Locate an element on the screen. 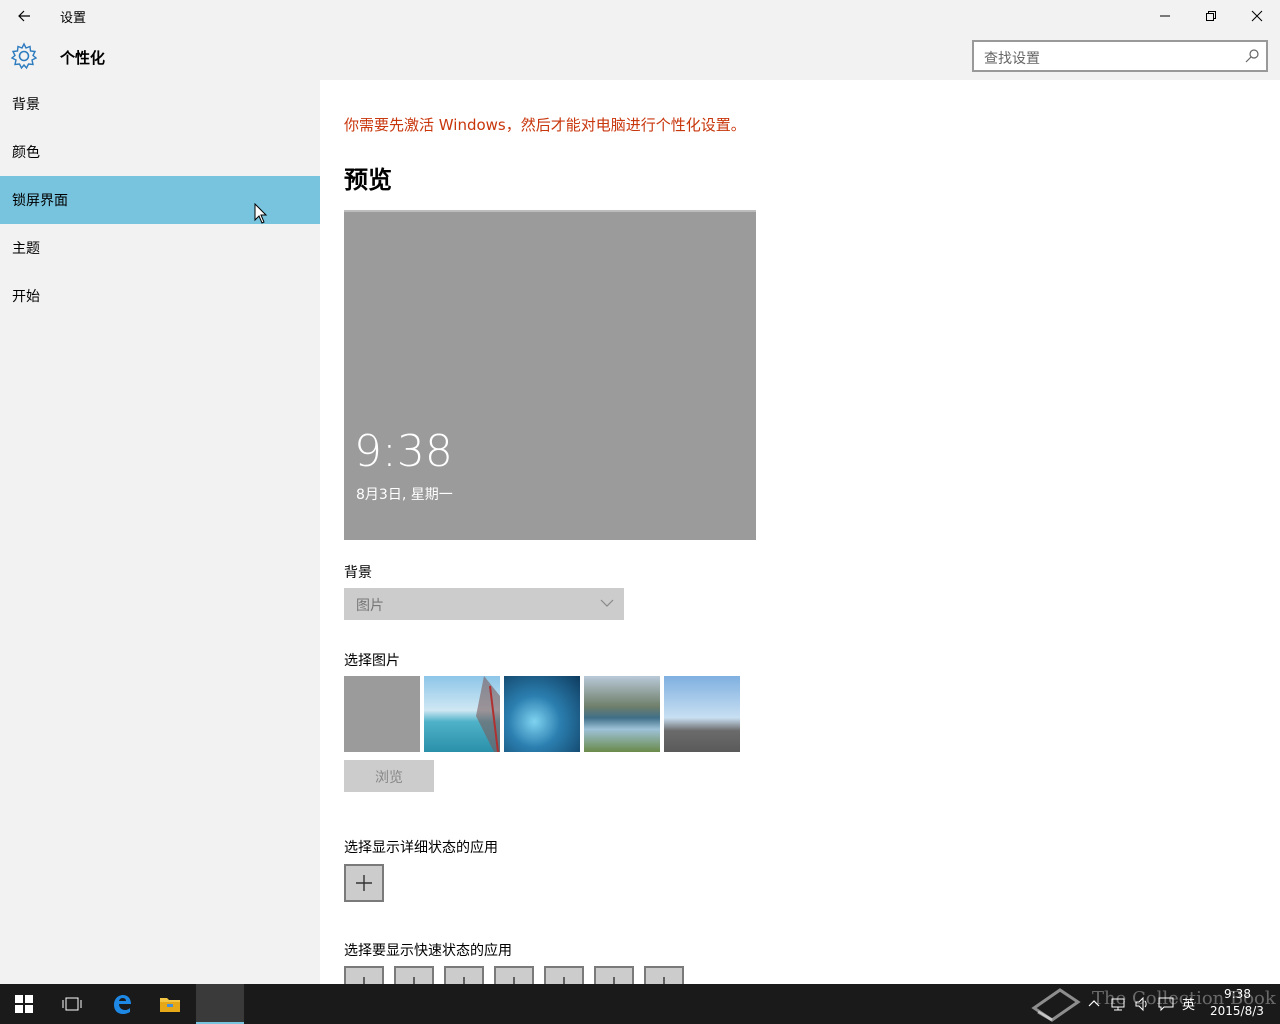  sidebar-item-colors: 颜色 is located at coordinates (160, 152).